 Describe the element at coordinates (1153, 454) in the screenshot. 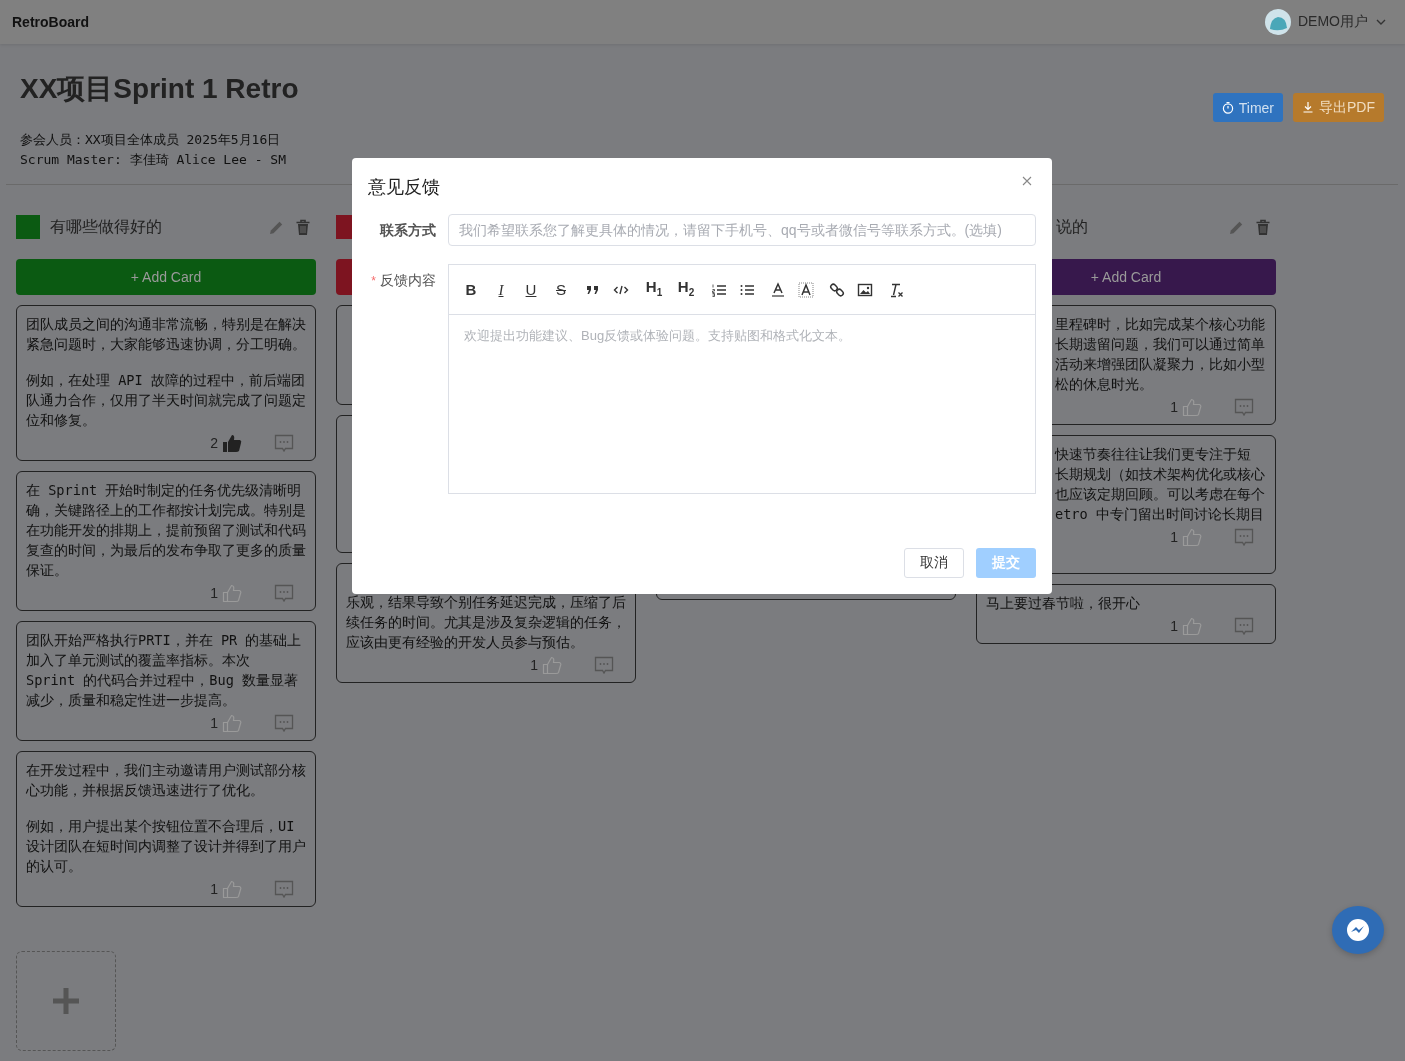

I see `card-text: 快速节奏往往让我们更专注于短` at that location.